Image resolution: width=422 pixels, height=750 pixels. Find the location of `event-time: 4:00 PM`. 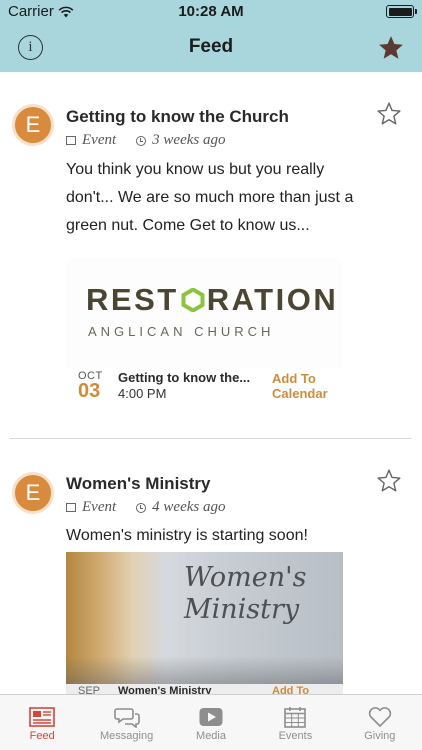

event-time: 4:00 PM is located at coordinates (142, 393).